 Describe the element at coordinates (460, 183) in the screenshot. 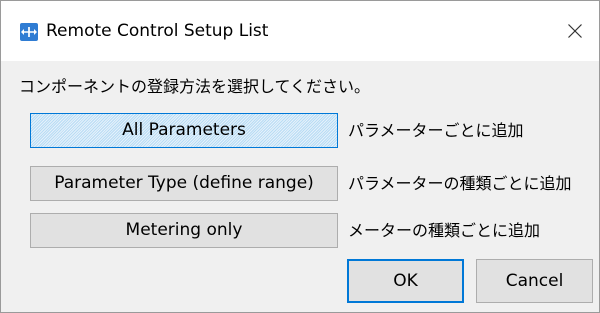

I see `parameter-type-description: パラメーターの種類ごとに追加` at that location.